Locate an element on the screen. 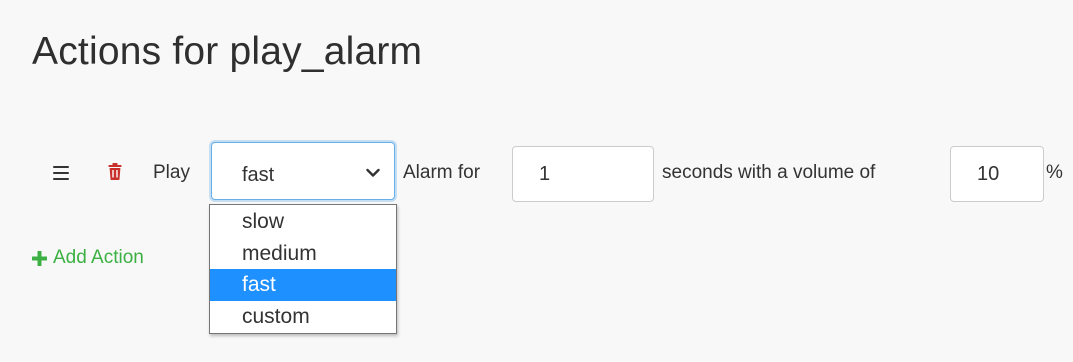 The image size is (1073, 362). add-action-button: Add Action is located at coordinates (88, 258).